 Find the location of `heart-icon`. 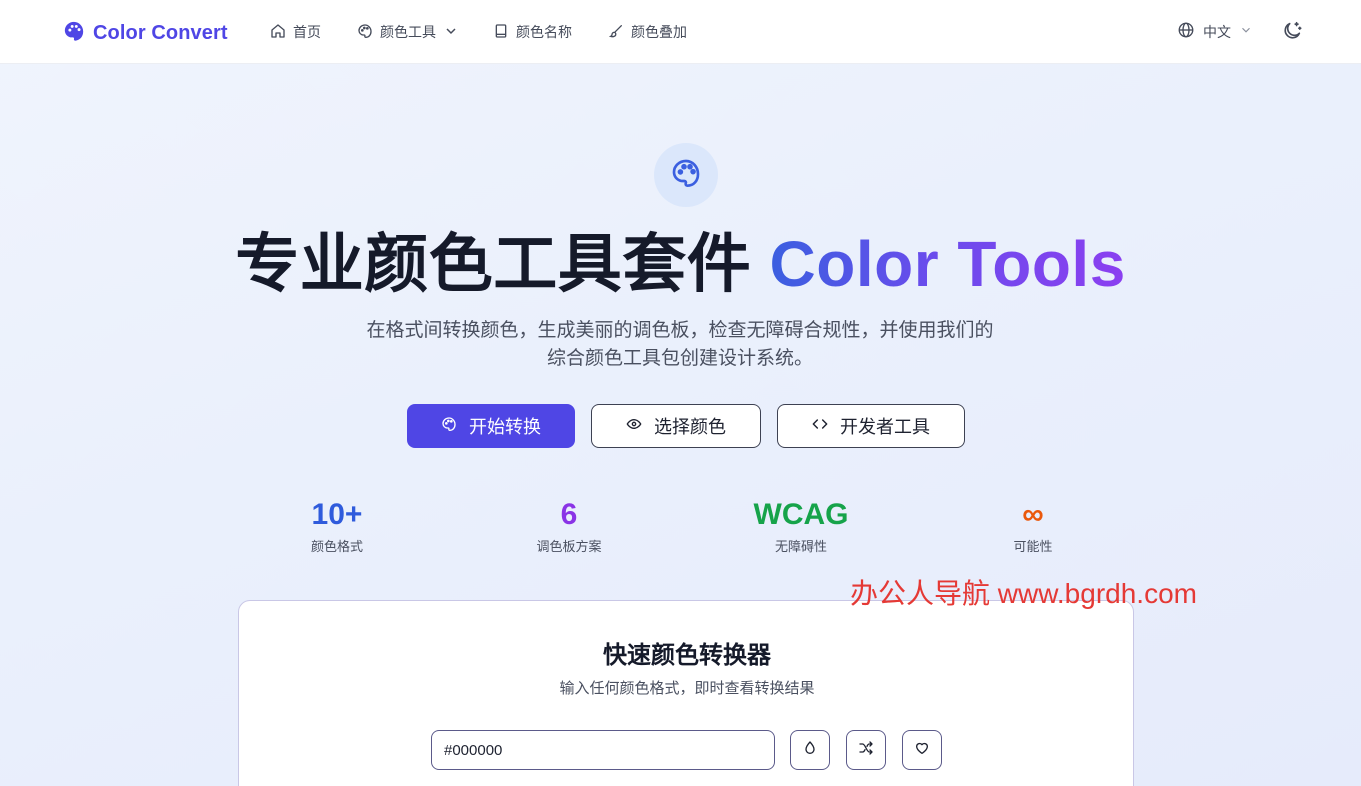

heart-icon is located at coordinates (922, 750).